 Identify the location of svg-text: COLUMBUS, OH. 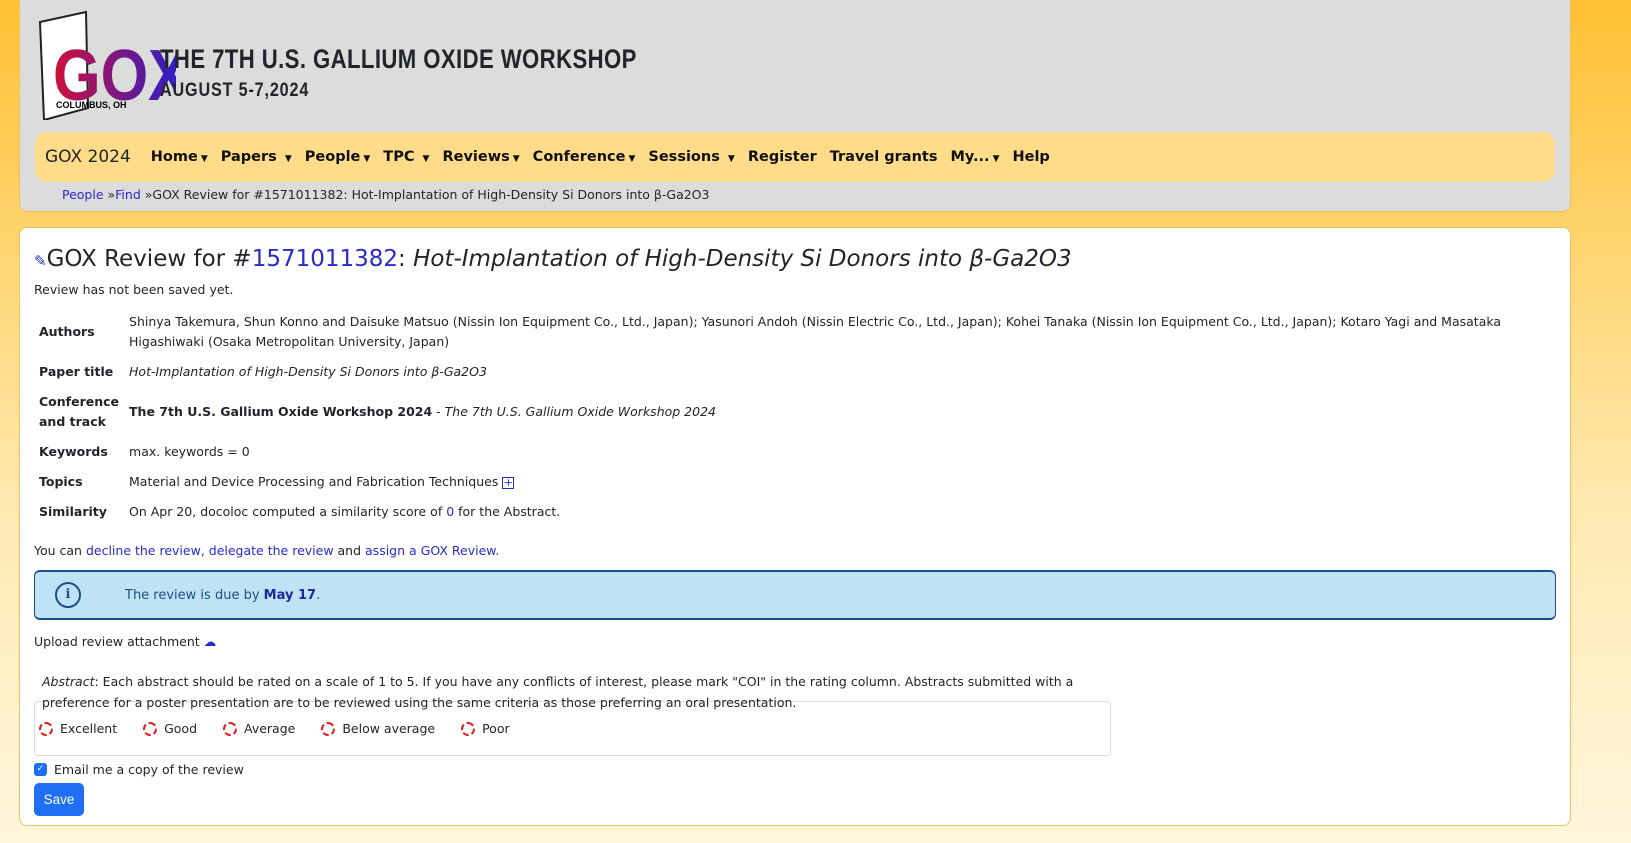
(91, 105).